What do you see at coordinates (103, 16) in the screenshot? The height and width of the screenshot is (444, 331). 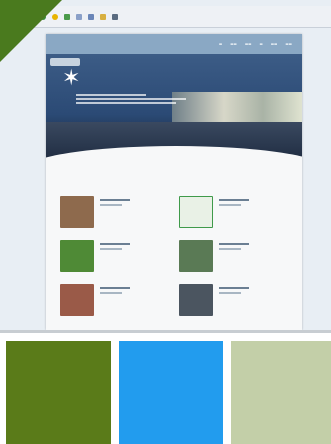 I see `page-icon` at bounding box center [103, 16].